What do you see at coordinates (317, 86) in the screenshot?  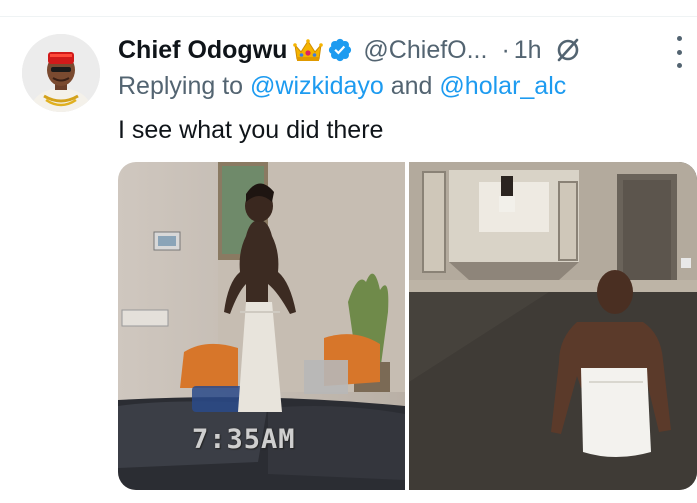 I see `reply-mention-wizkidayo: @wizkidayo` at bounding box center [317, 86].